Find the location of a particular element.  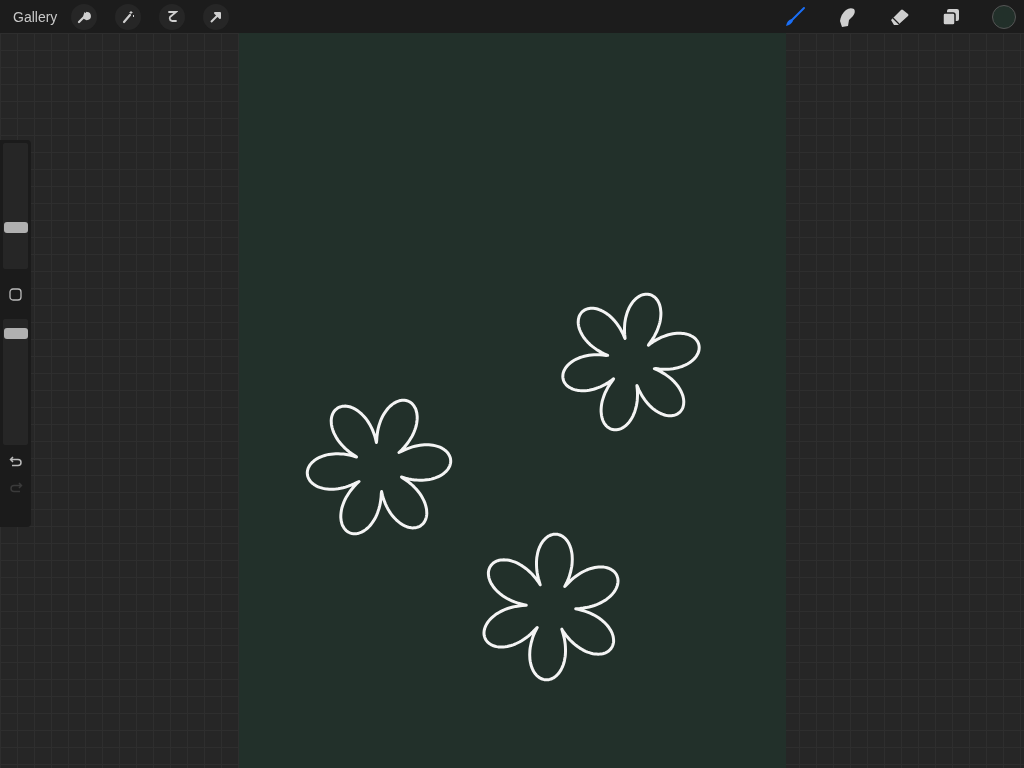

arrow-icon is located at coordinates (216, 16).